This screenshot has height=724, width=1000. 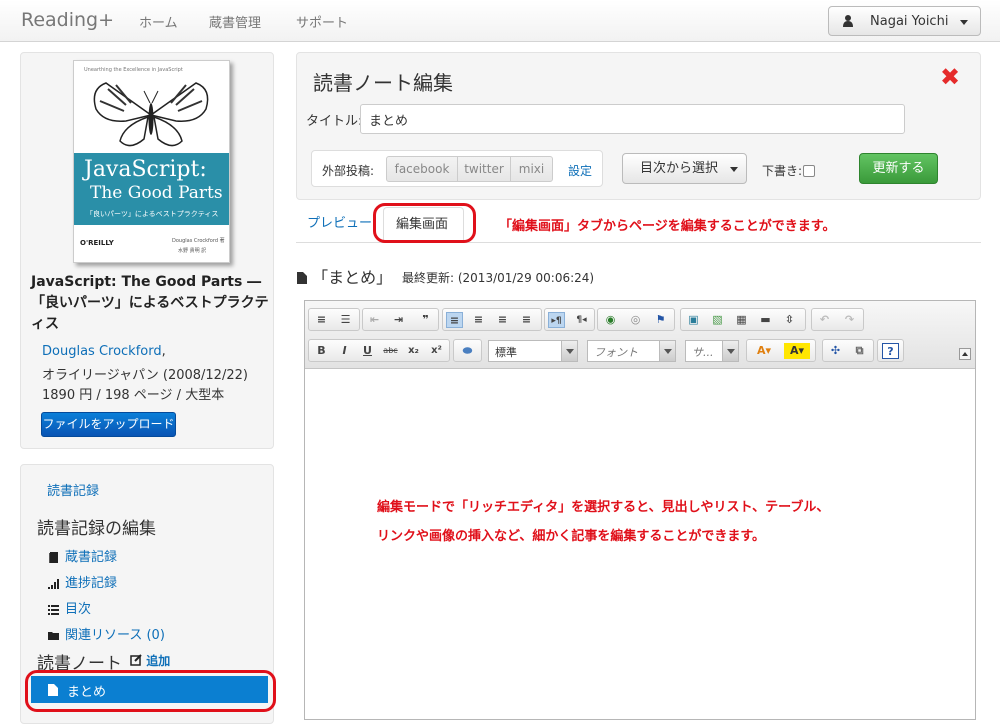 What do you see at coordinates (235, 21) in the screenshot?
I see `nav-library: 蔵書管理` at bounding box center [235, 21].